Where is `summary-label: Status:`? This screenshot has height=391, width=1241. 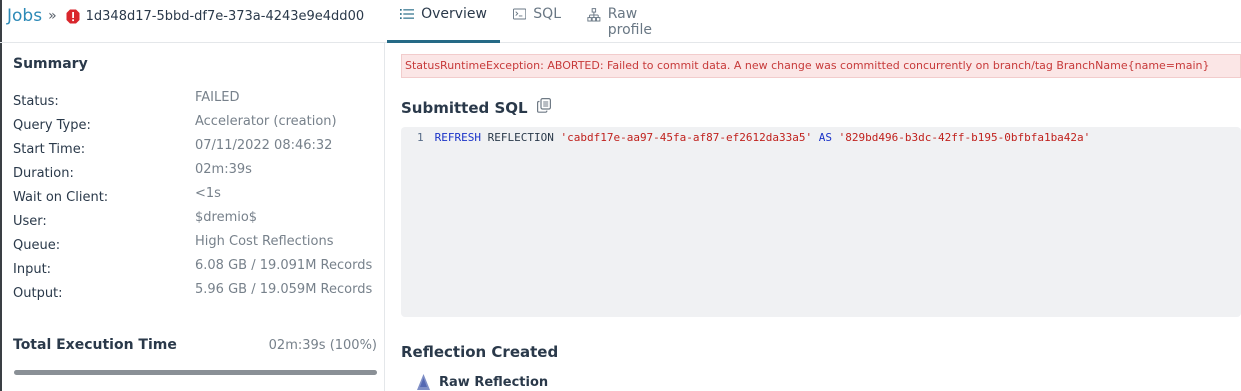 summary-label: Status: is located at coordinates (36, 101).